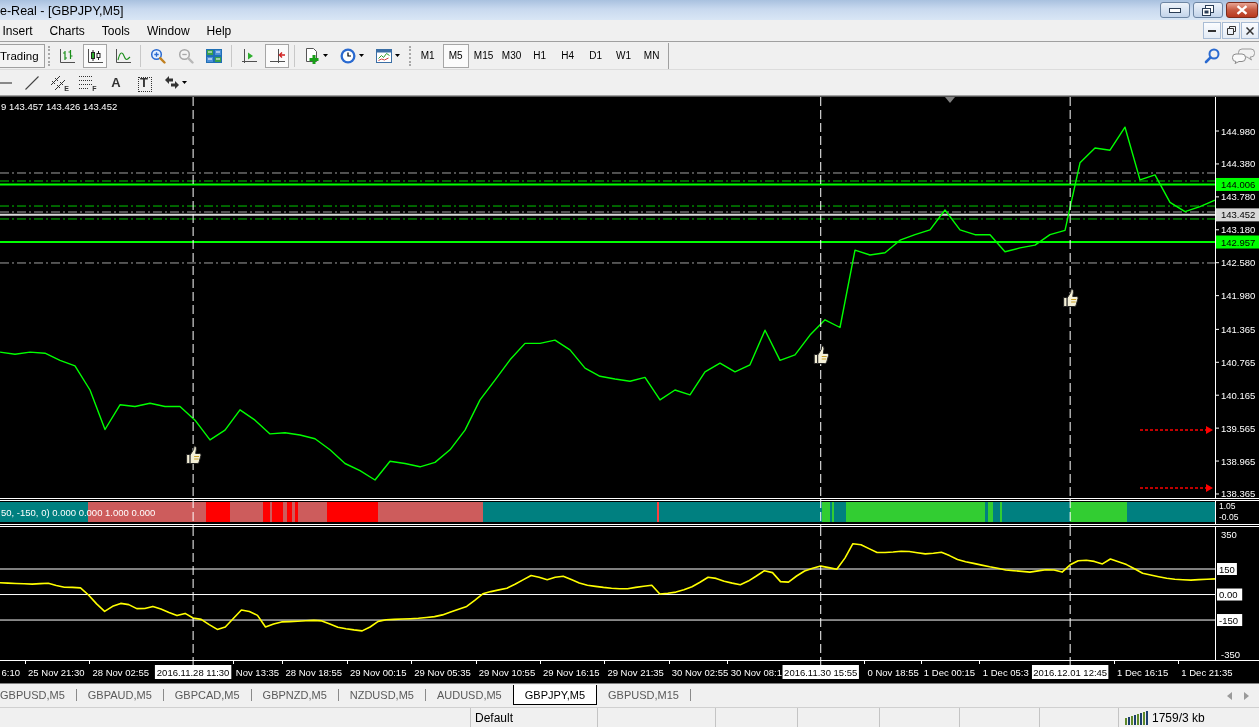 The width and height of the screenshot is (1259, 727). I want to click on timeframe-button: H1, so click(539, 55).